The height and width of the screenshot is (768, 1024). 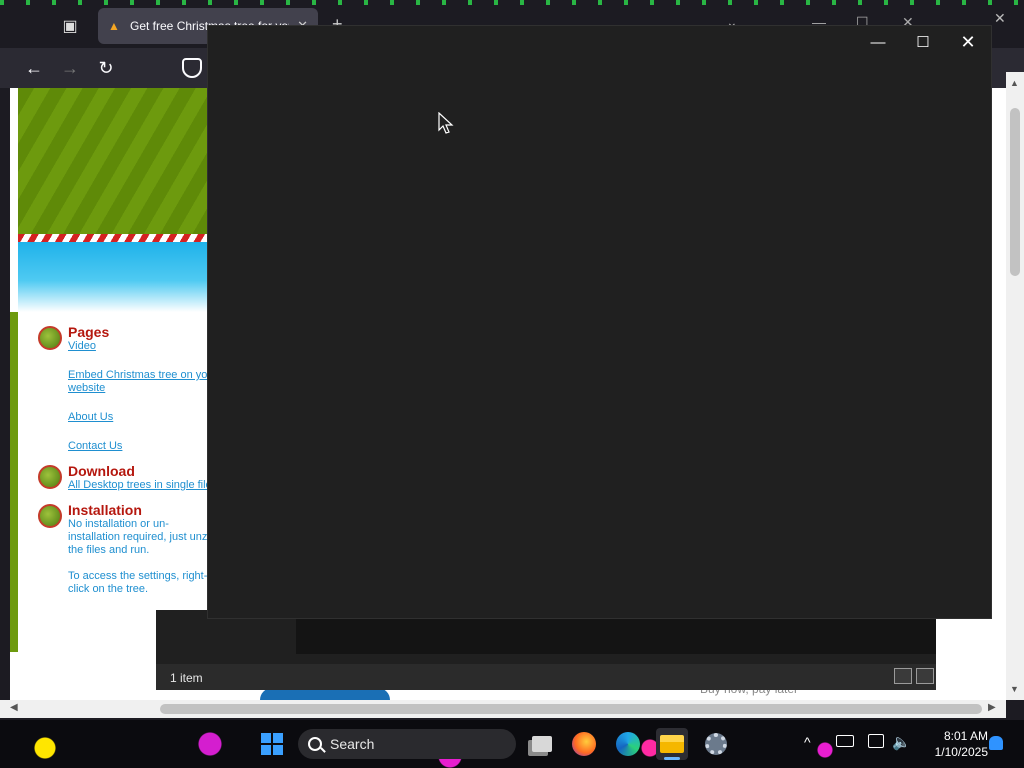 I want to click on sidebar-close-icon: ✕, so click(x=1000, y=18).